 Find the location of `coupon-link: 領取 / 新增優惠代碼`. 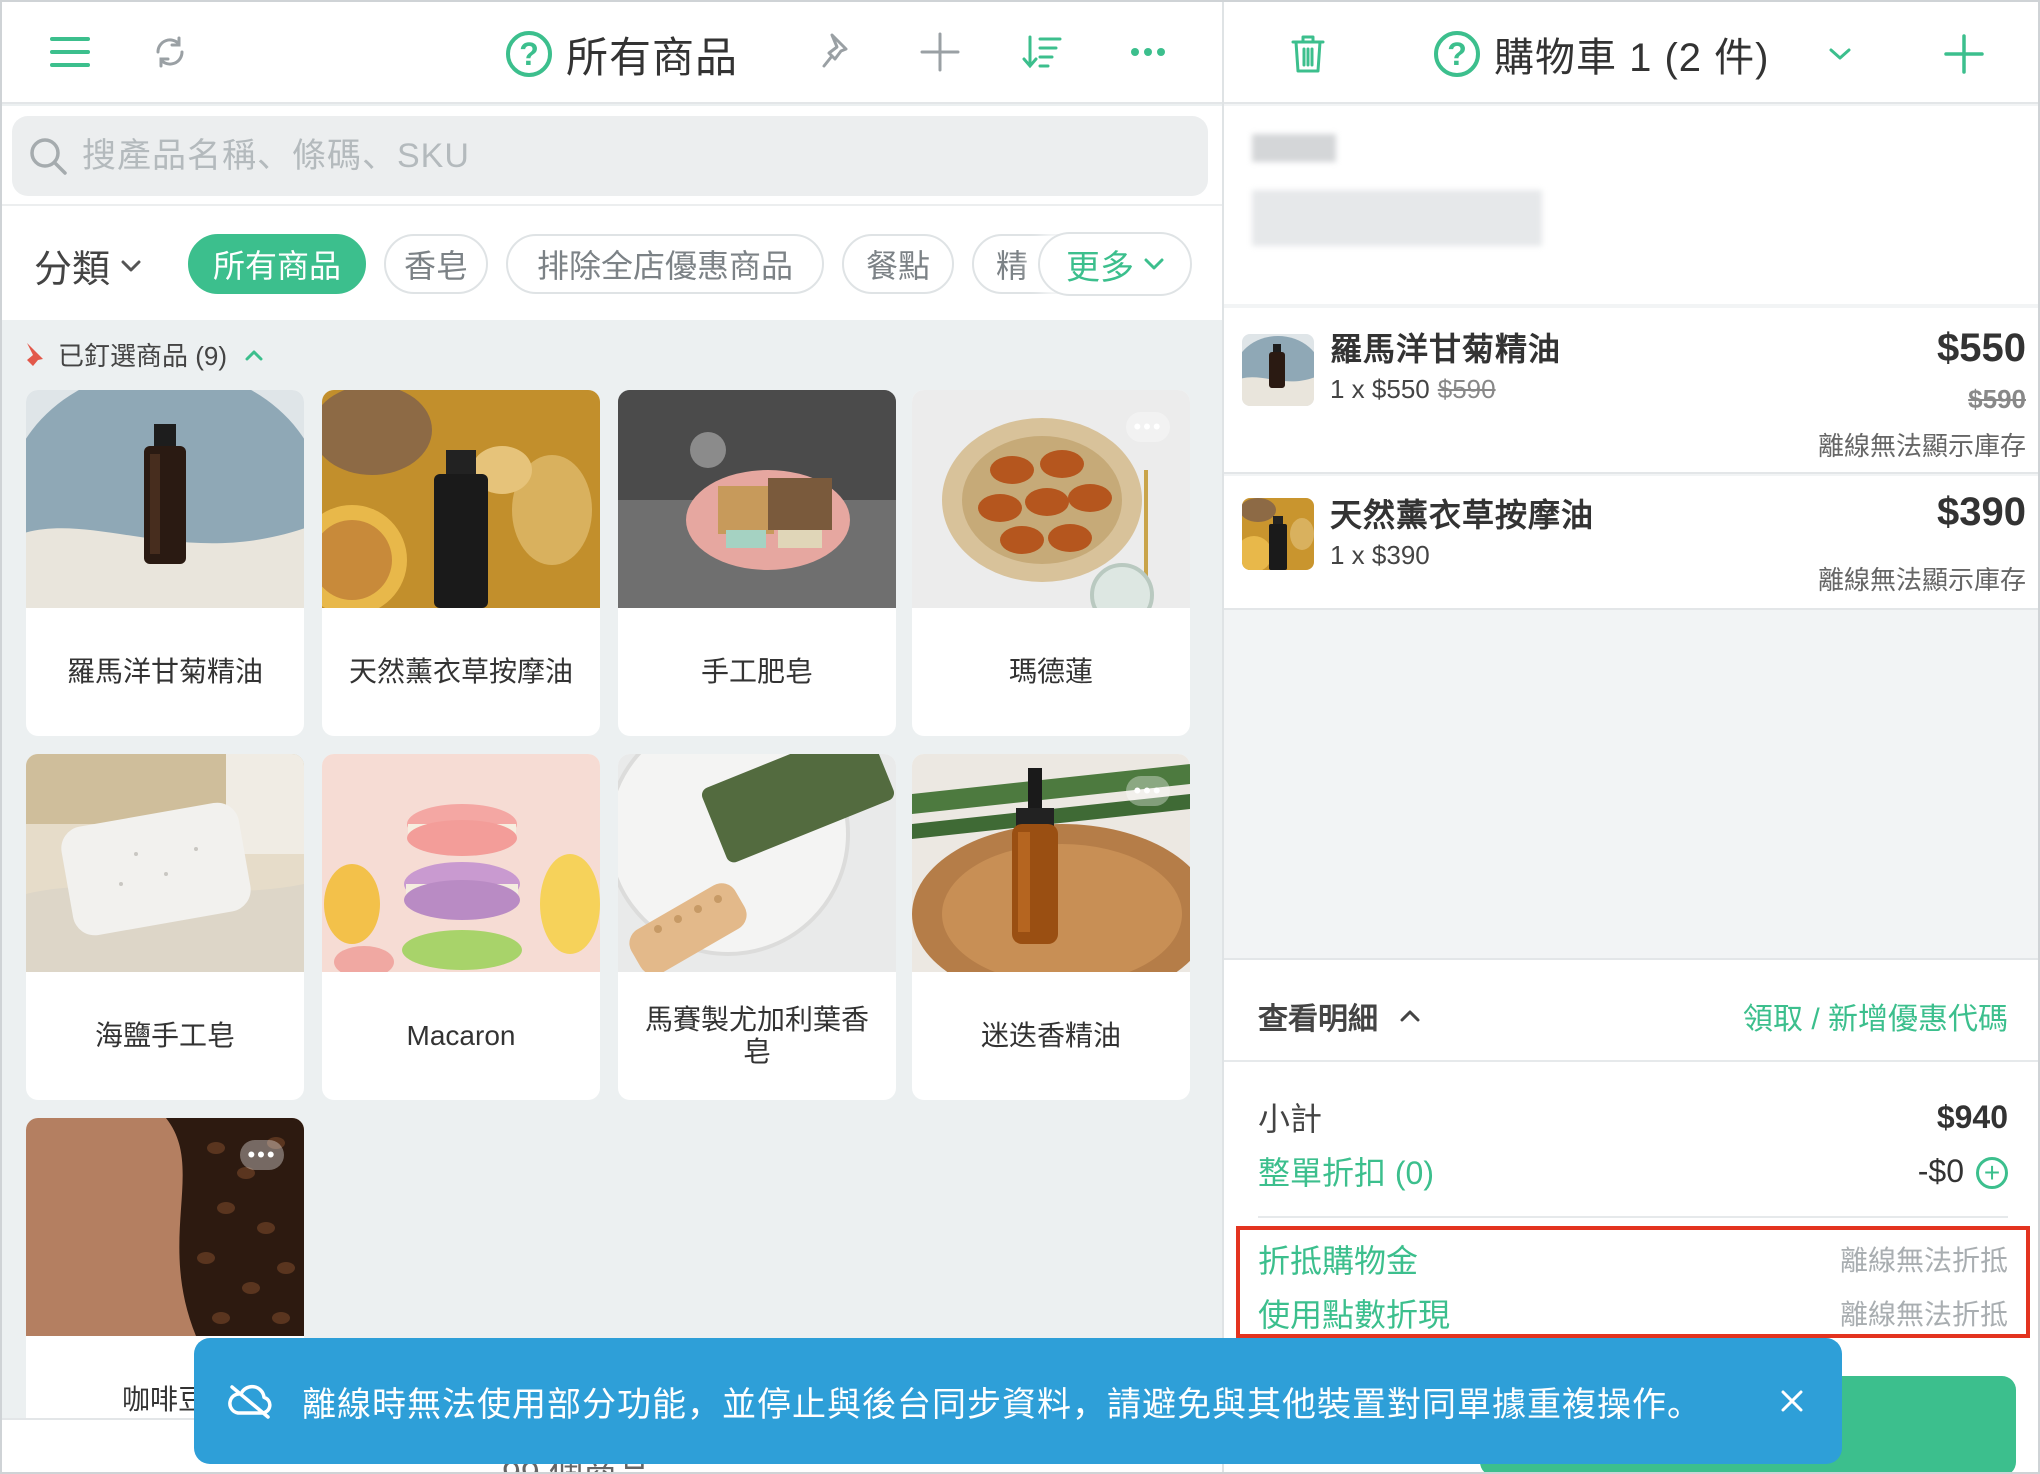

coupon-link: 領取 / 新增優惠代碼 is located at coordinates (1875, 1016).